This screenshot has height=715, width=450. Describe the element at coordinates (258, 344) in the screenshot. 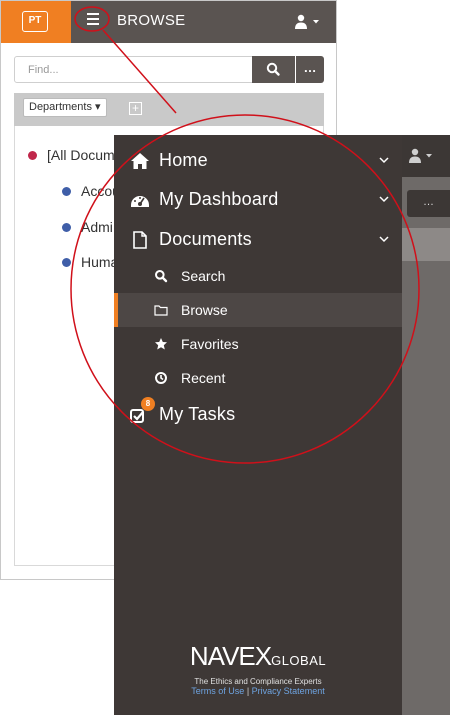

I see `nav-subitem-favorites: Favorites` at that location.